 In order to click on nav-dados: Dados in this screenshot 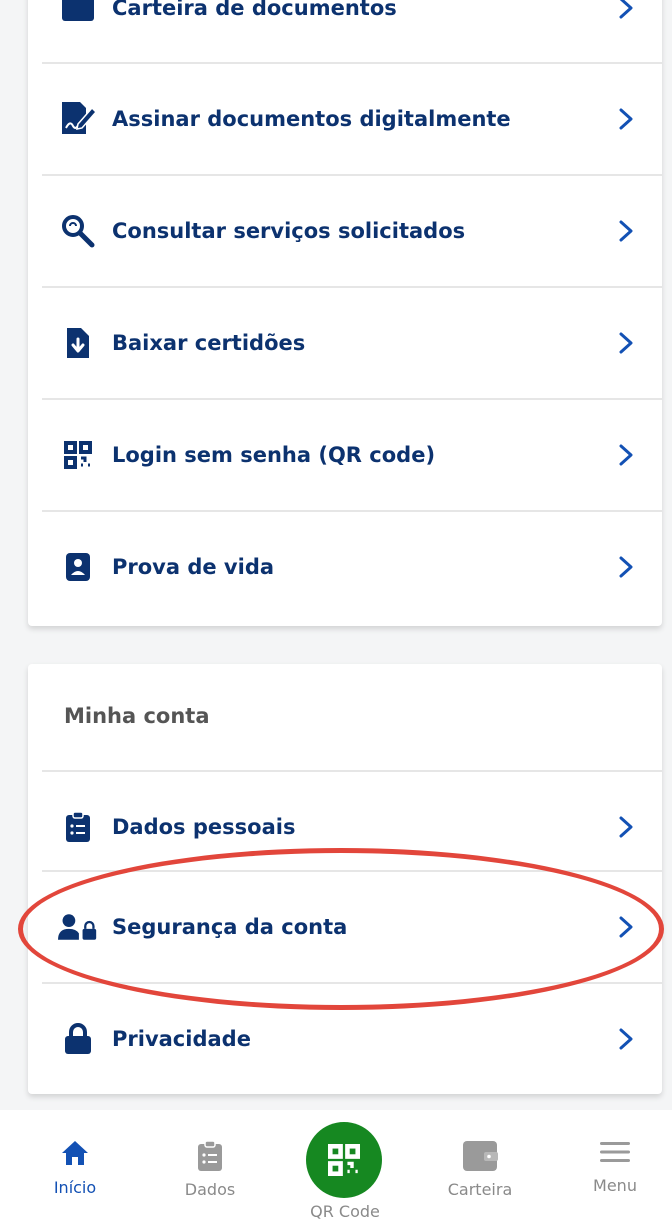, I will do `click(210, 1169)`.